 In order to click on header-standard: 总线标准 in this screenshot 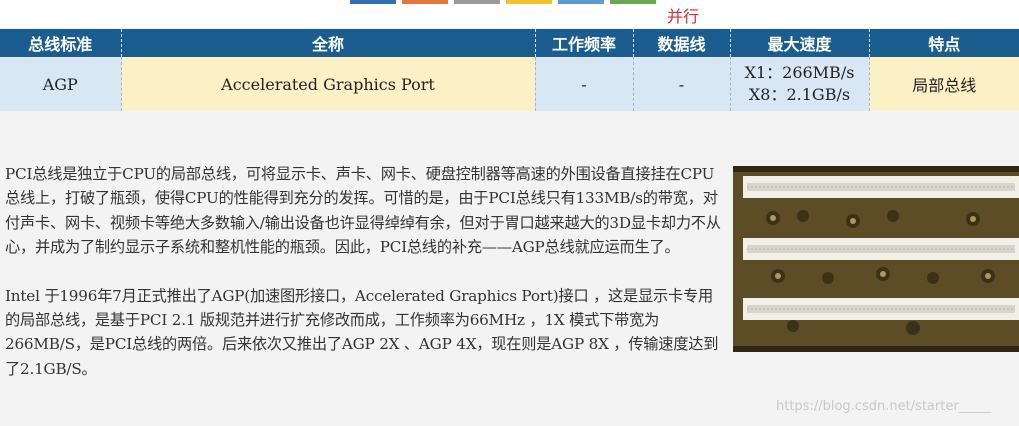, I will do `click(60, 43)`.